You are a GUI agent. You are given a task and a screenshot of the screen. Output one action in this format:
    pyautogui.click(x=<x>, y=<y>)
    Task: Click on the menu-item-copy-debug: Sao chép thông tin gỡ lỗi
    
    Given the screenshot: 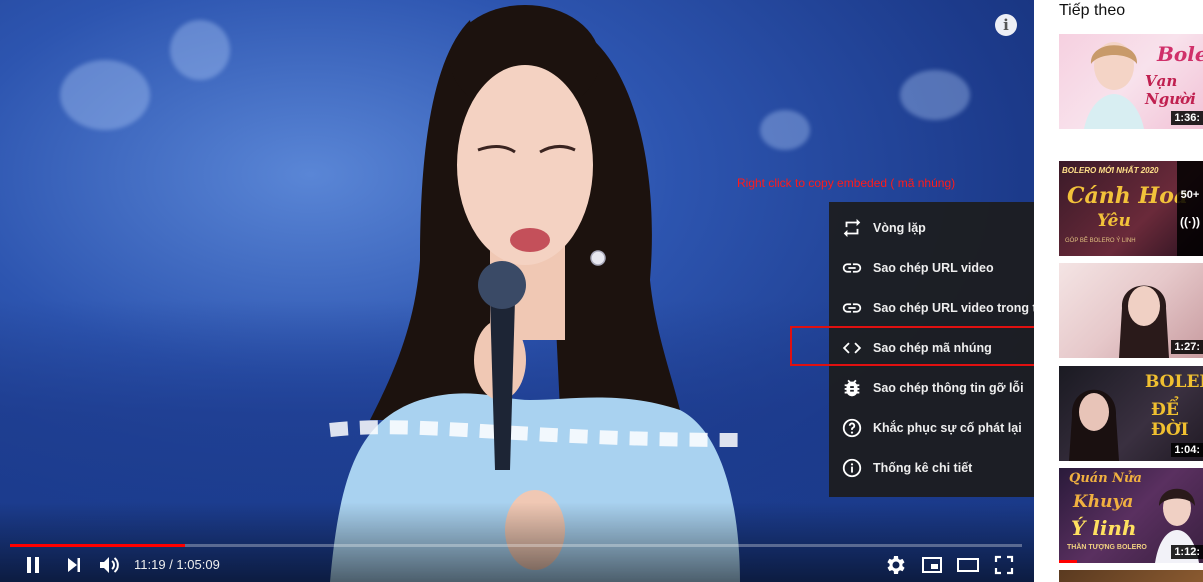 What is the action you would take?
    pyautogui.click(x=931, y=388)
    